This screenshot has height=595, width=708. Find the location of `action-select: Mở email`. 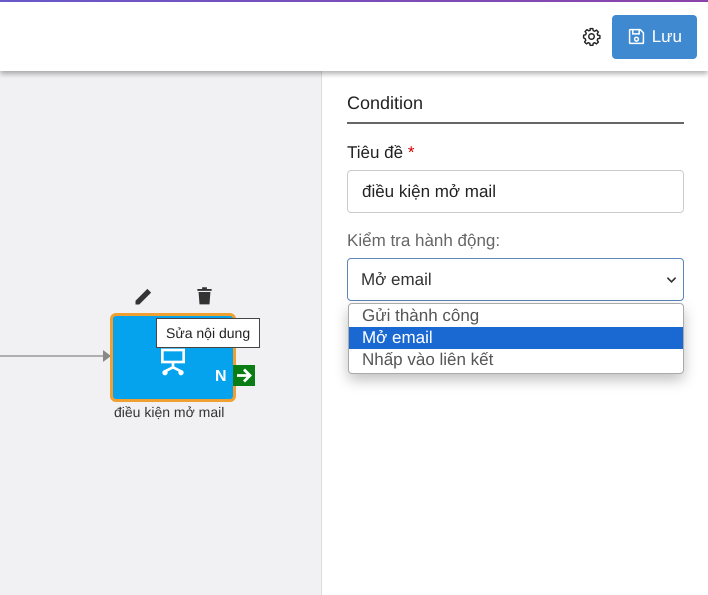

action-select: Mở email is located at coordinates (515, 279).